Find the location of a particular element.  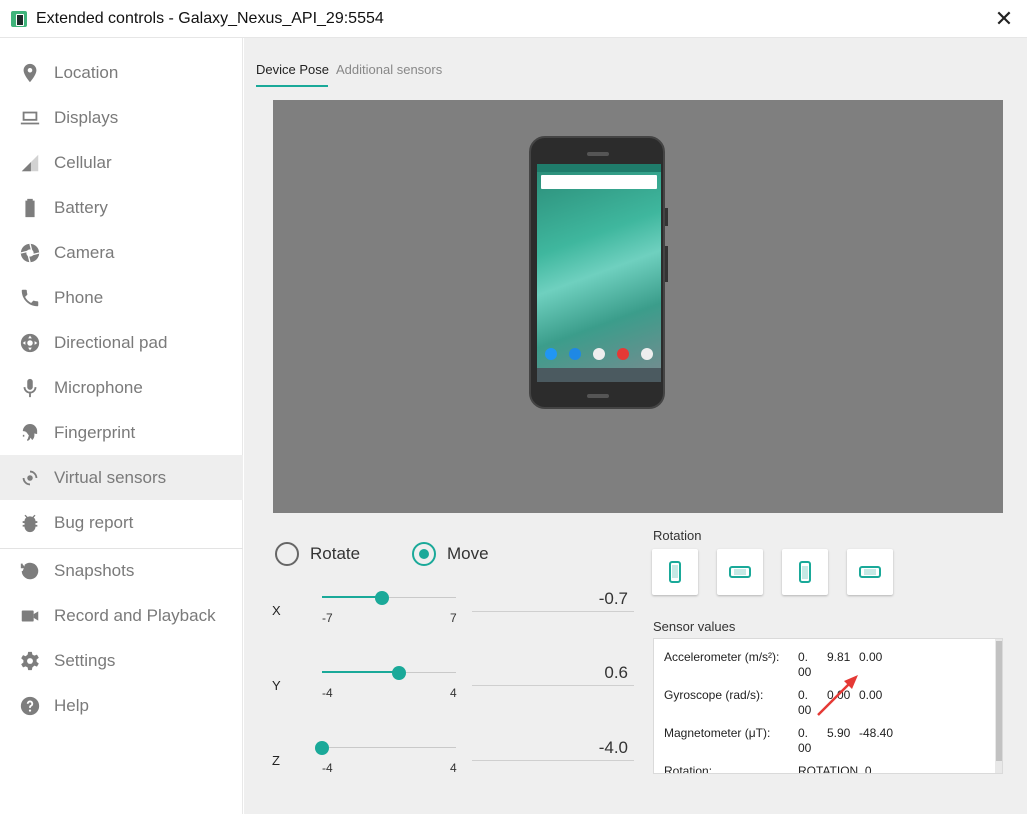

phone-icon is located at coordinates (30, 298).